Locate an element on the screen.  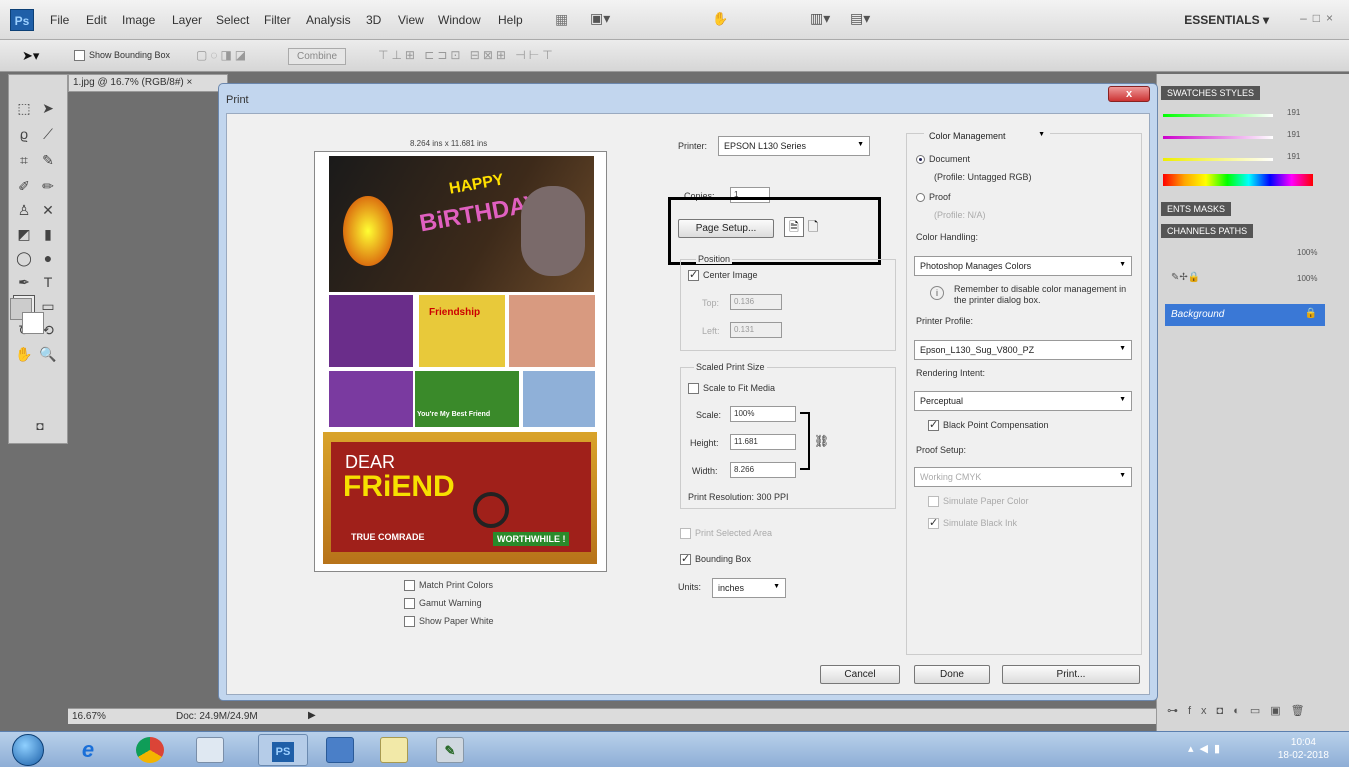
done-button: Done is located at coordinates (952, 674).